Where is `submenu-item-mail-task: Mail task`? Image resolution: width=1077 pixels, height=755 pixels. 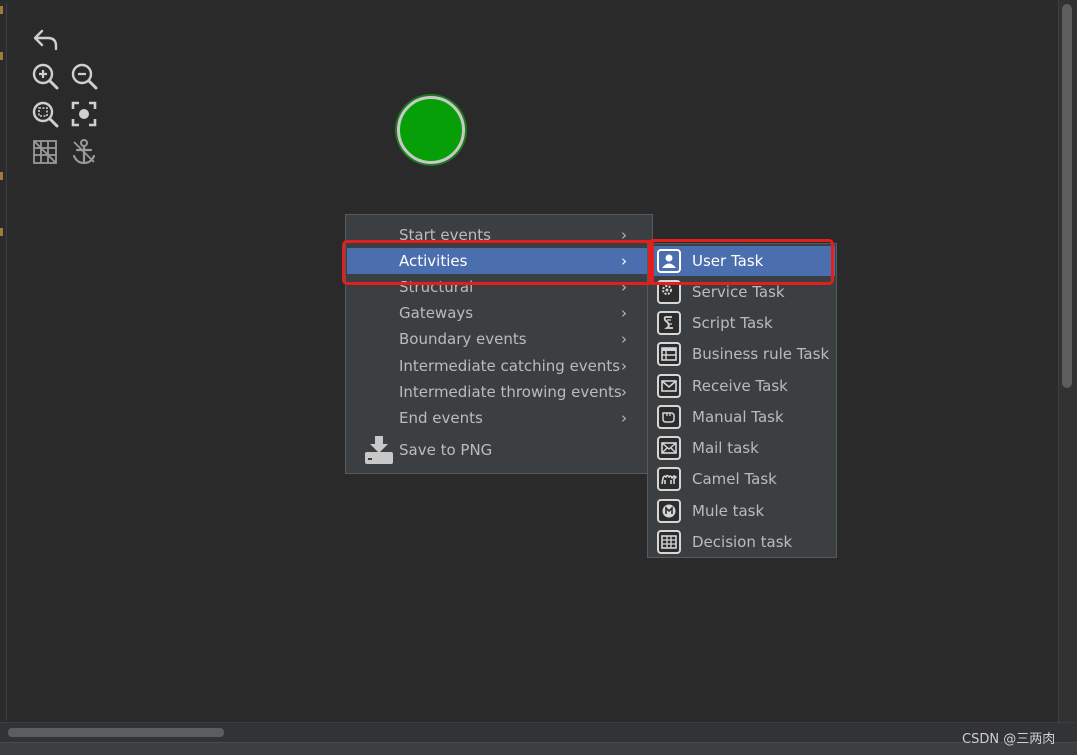 submenu-item-mail-task: Mail task is located at coordinates (742, 448).